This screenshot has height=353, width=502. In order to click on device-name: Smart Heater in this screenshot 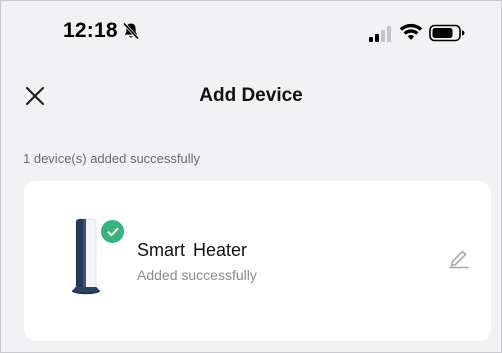, I will do `click(192, 250)`.